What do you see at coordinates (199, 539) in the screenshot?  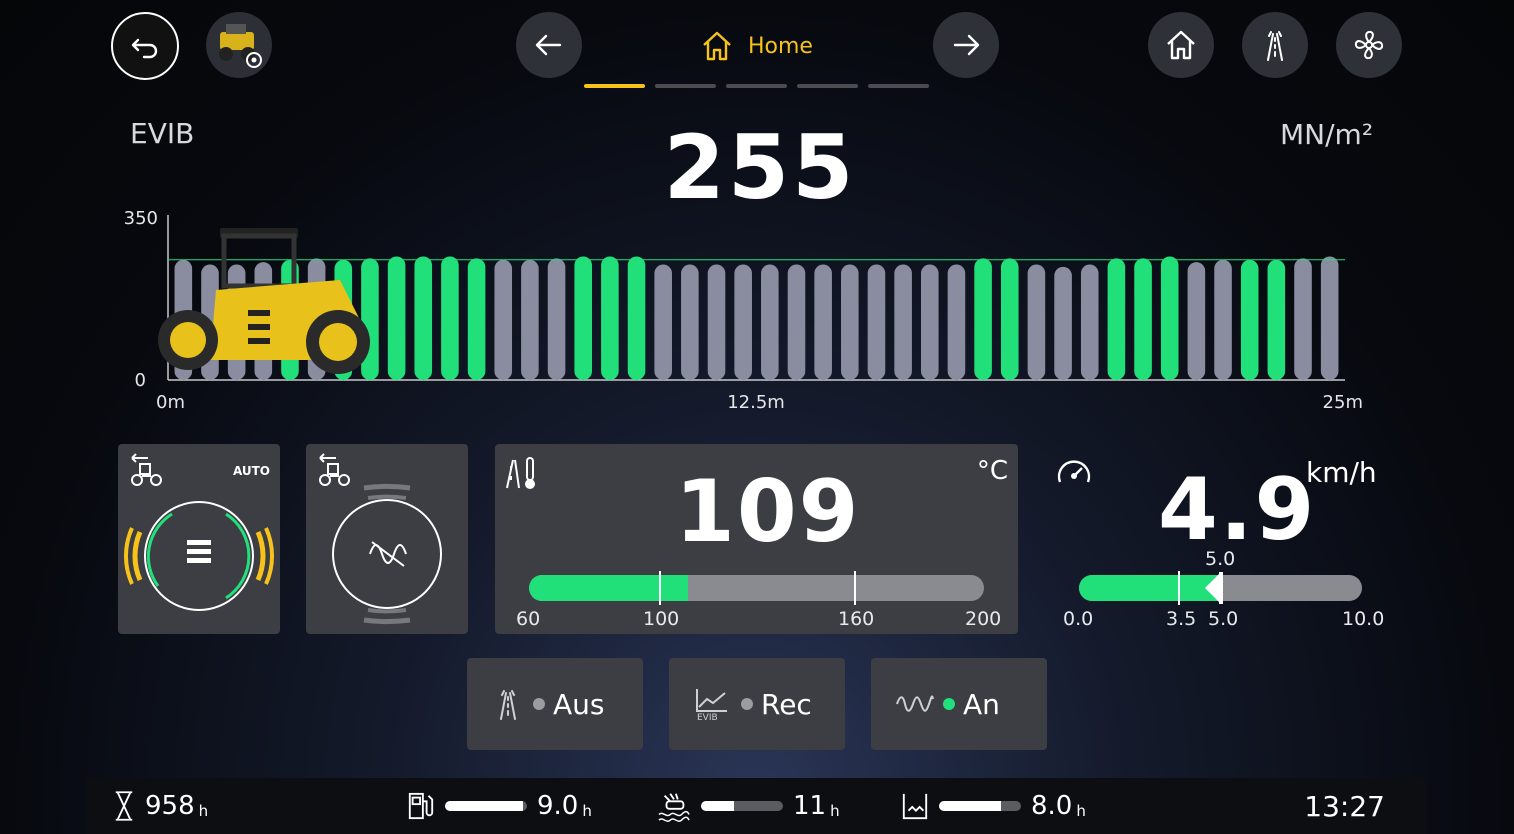 I see `auto-drive-panel: AUTO` at bounding box center [199, 539].